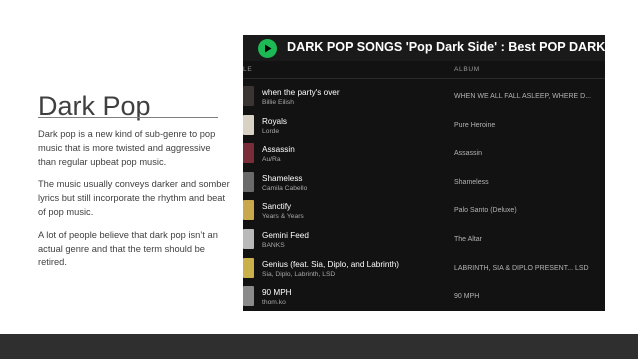  What do you see at coordinates (285, 235) in the screenshot?
I see `track-name: Gemini Feed` at bounding box center [285, 235].